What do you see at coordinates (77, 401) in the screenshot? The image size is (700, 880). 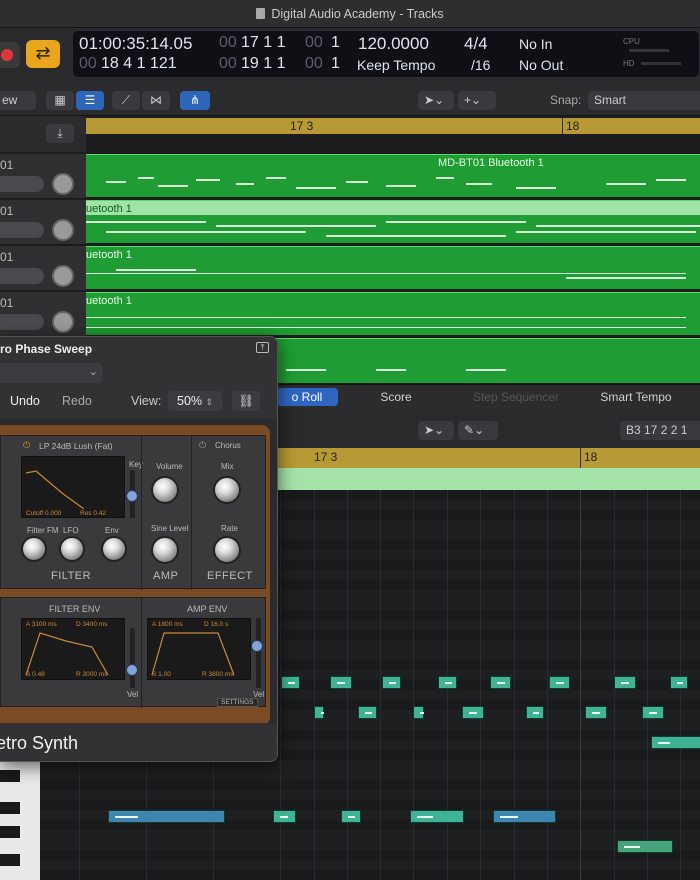 I see `redo-button: Redo` at bounding box center [77, 401].